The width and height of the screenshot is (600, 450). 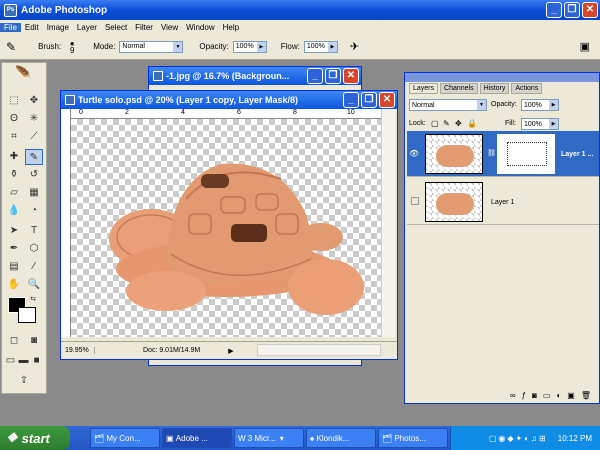 I want to click on slice-tool-icon: ⟋, so click(x=34, y=137).